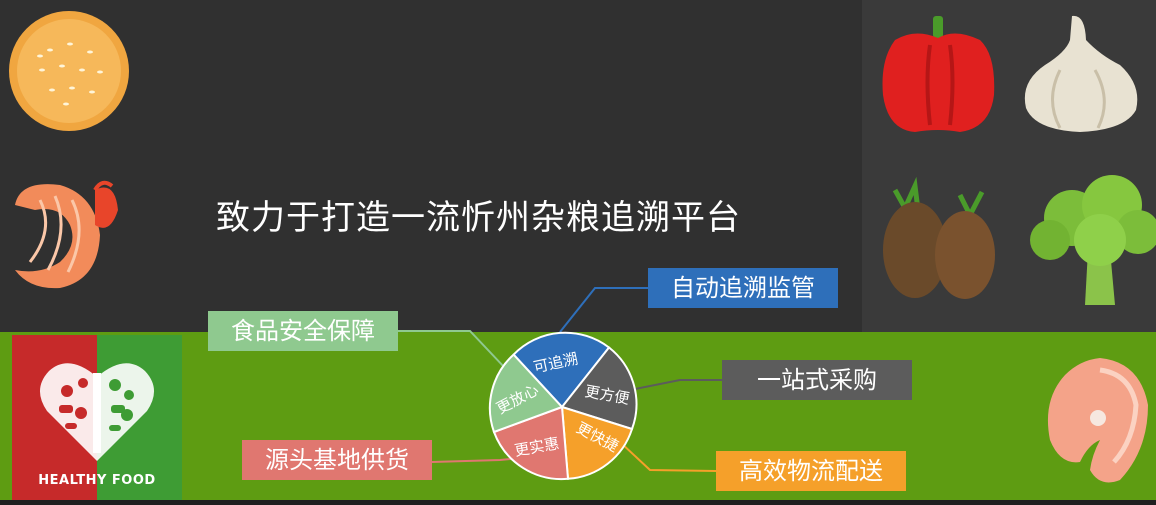 The image size is (1156, 505). What do you see at coordinates (337, 460) in the screenshot?
I see `tag-source-base: 源头基地供货` at bounding box center [337, 460].